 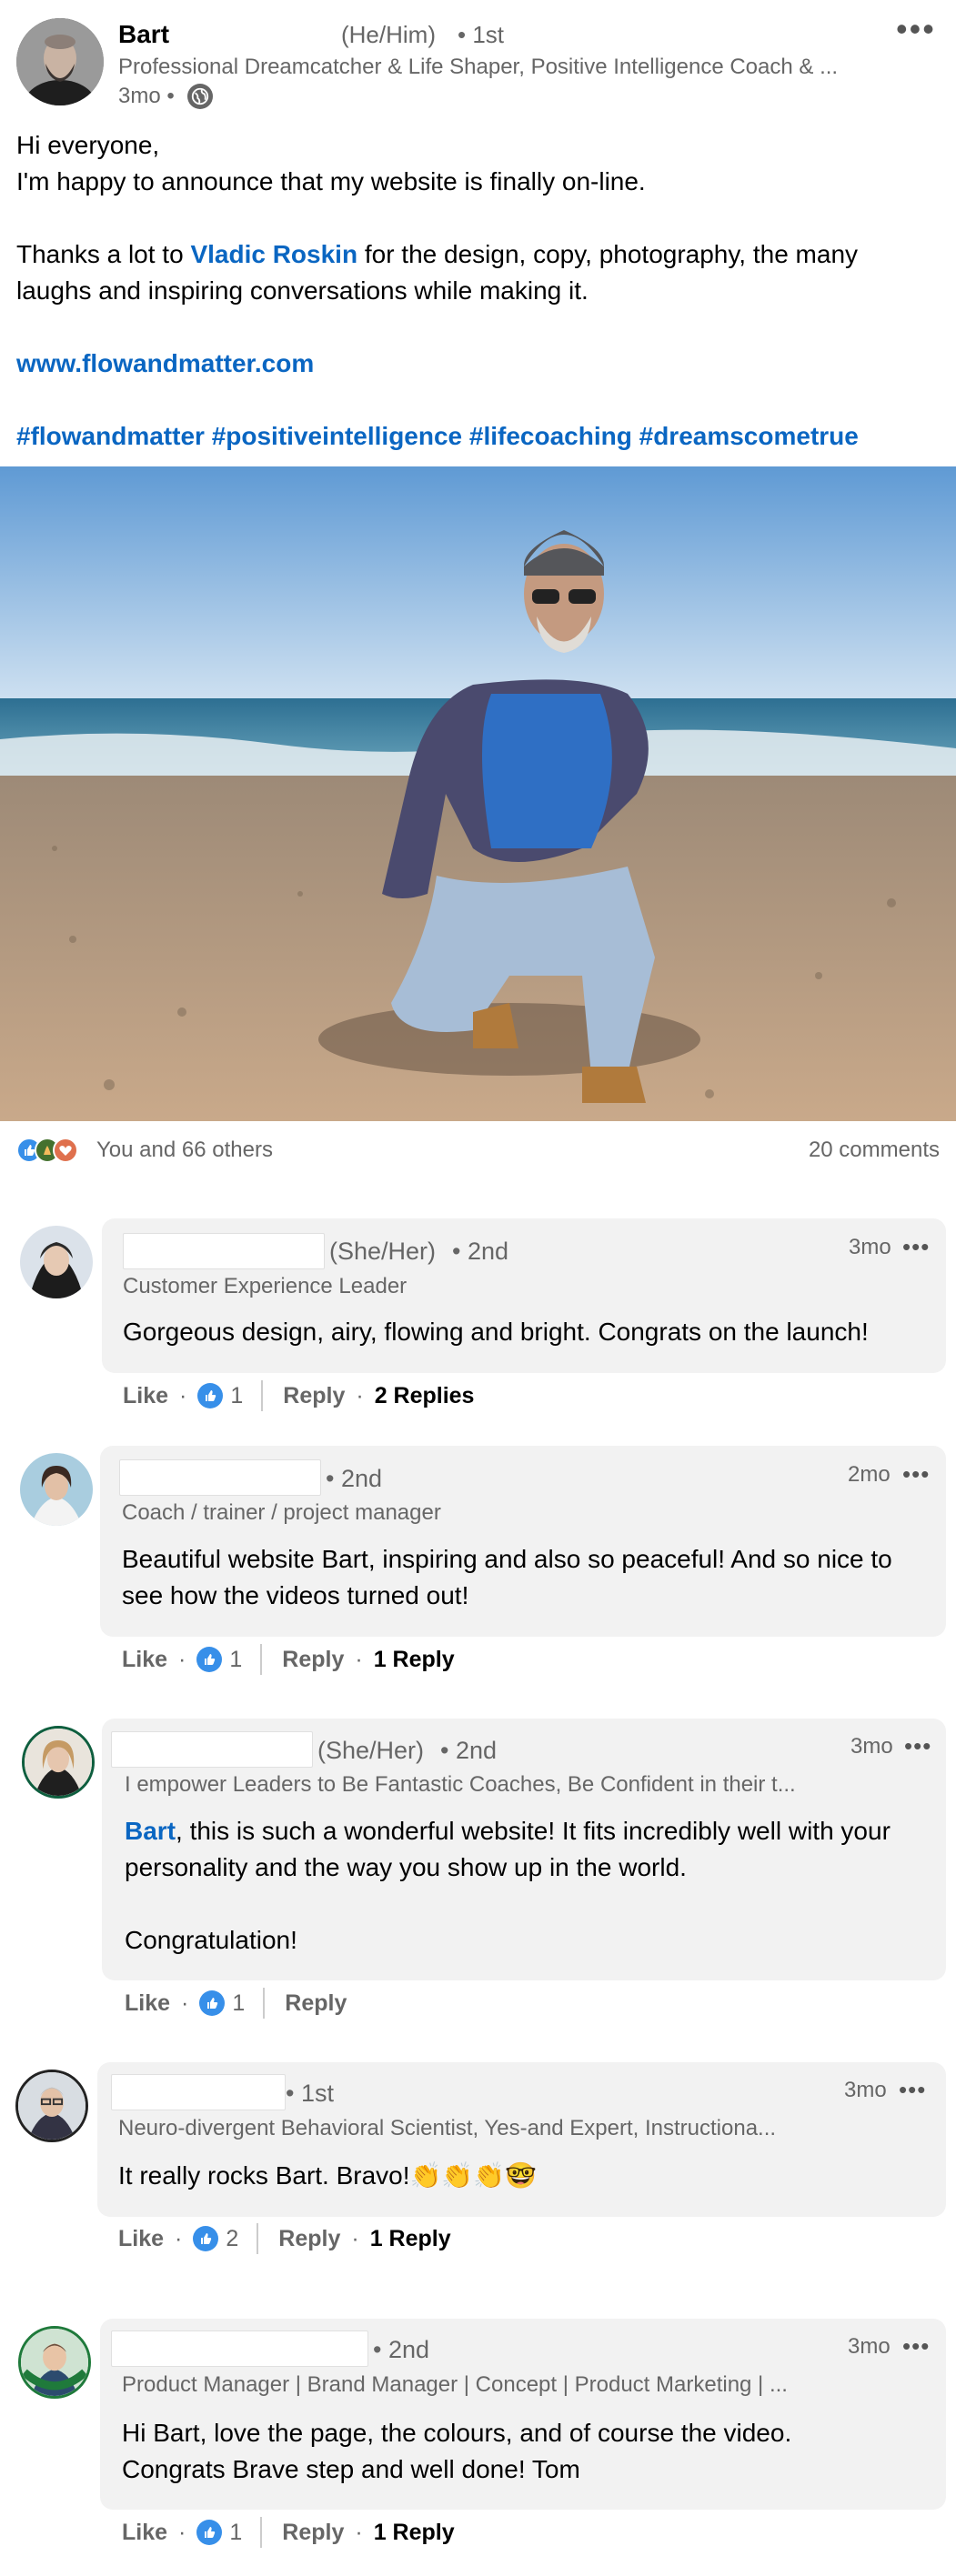 What do you see at coordinates (165, 363) in the screenshot?
I see `website-link: www.flowandmatter.com` at bounding box center [165, 363].